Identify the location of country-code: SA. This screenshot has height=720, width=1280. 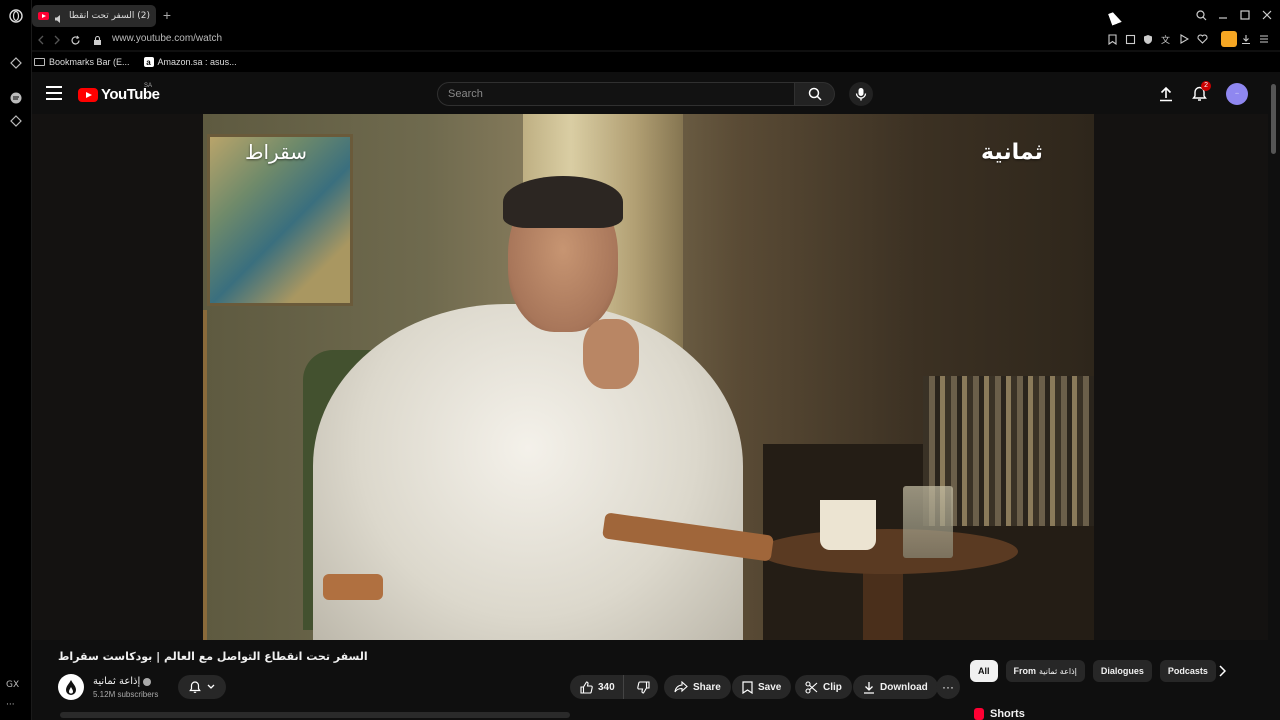
(148, 86).